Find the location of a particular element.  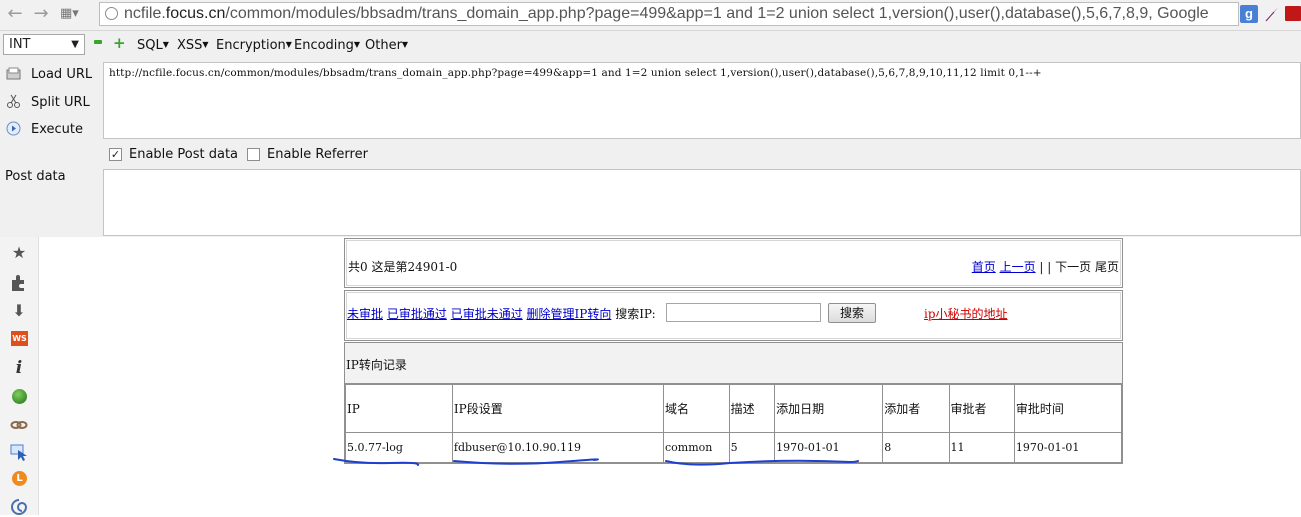

load-url-icon is located at coordinates (13, 73).